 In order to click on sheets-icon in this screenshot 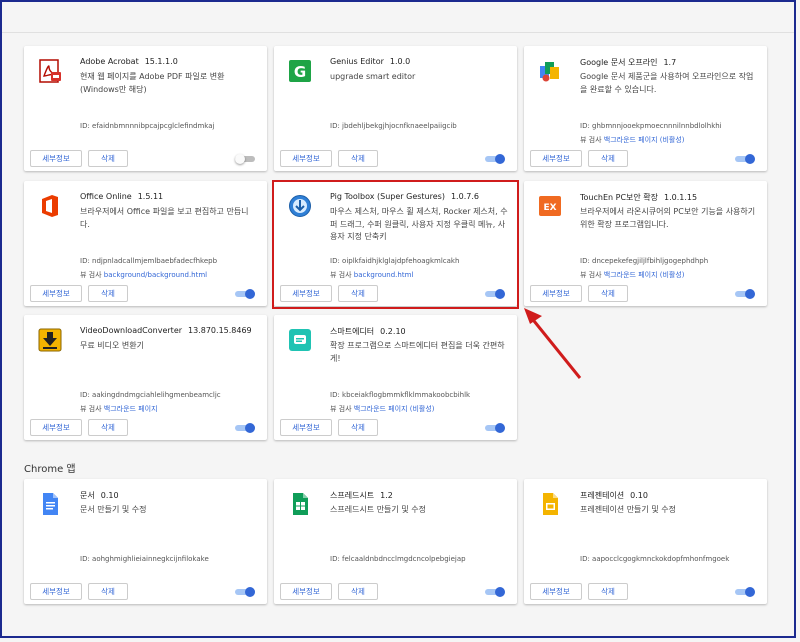, I will do `click(300, 504)`.